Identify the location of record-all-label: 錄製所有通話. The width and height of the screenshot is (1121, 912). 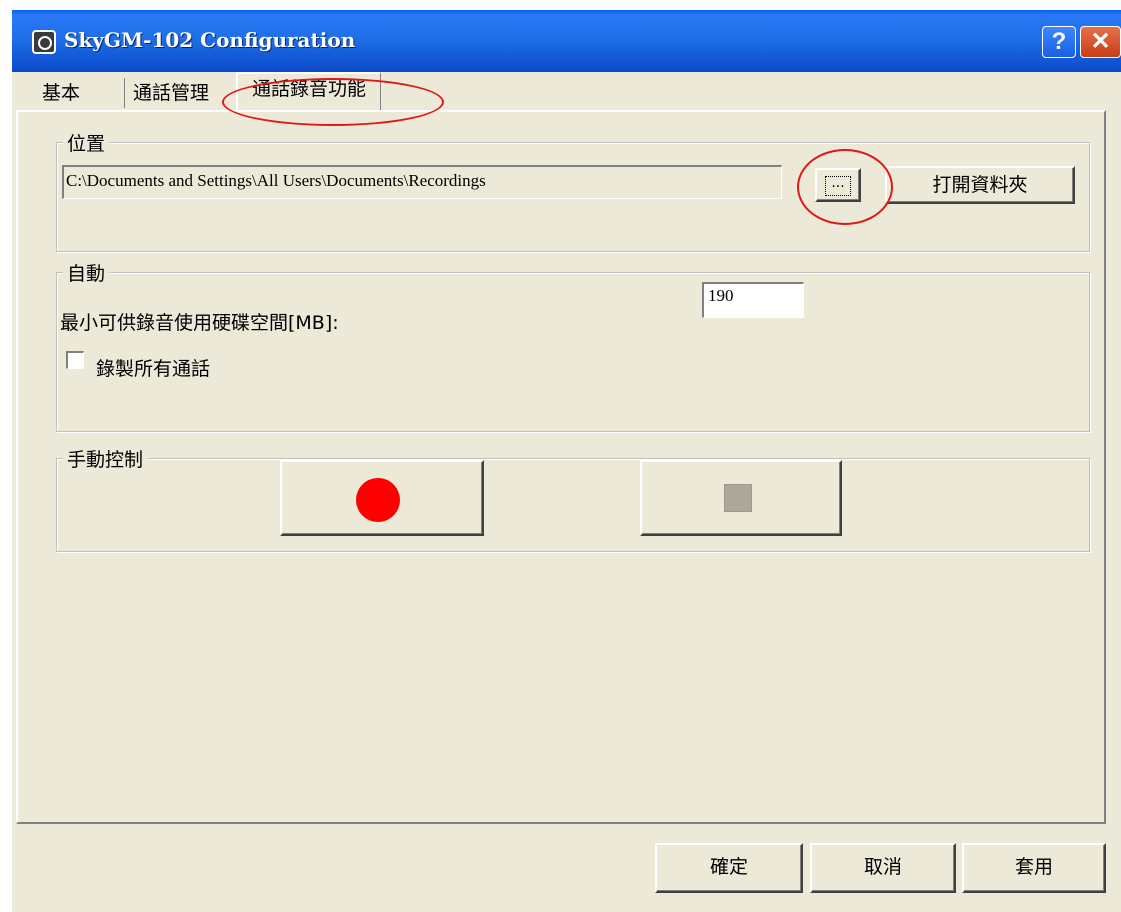
(153, 369).